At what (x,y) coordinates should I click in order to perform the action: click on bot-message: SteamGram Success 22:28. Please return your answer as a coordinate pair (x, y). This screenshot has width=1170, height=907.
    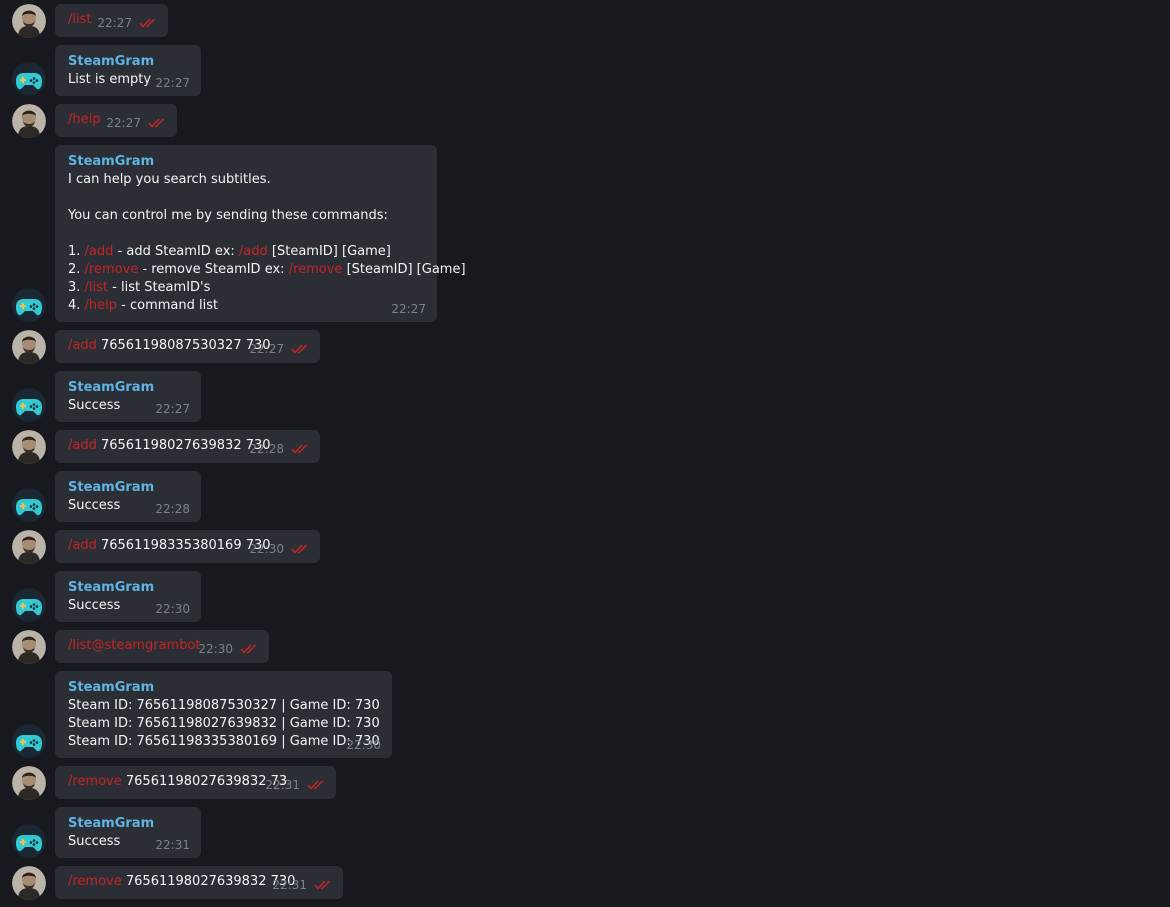
    Looking at the image, I should click on (128, 496).